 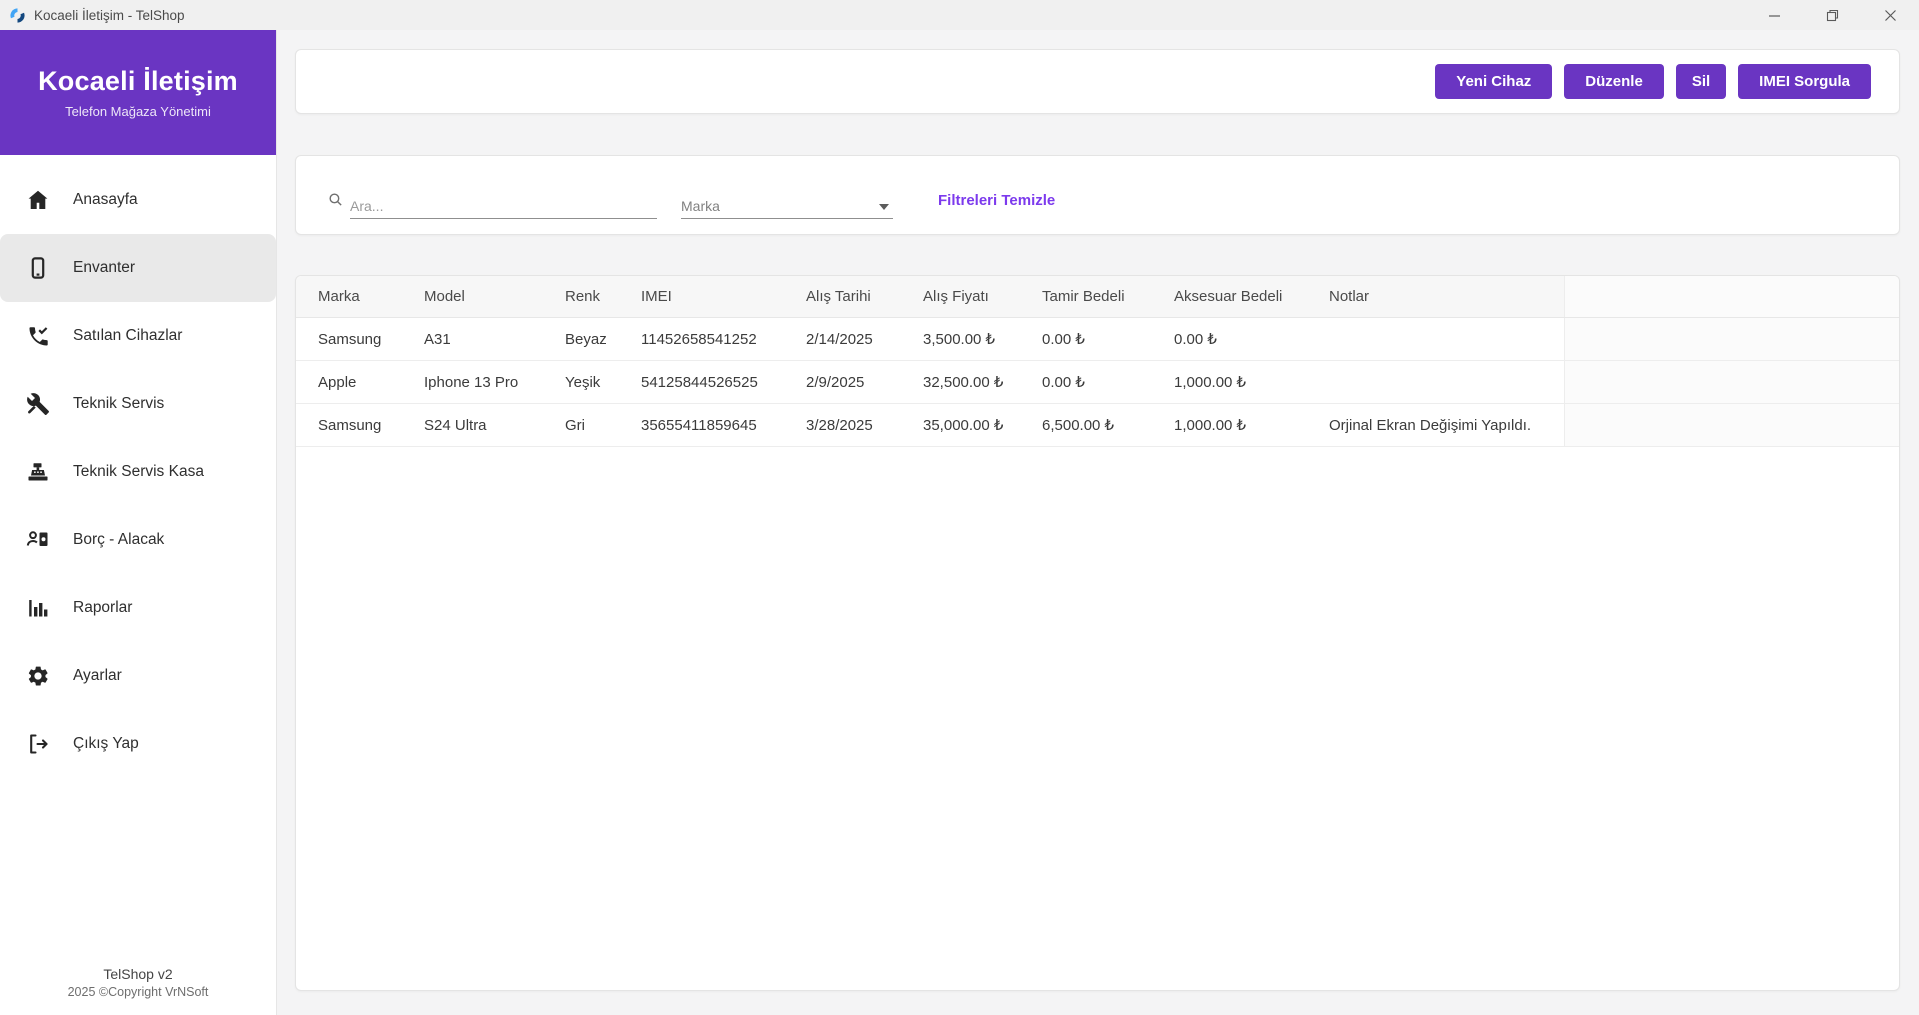 I want to click on marka-select: Marka, so click(x=787, y=206).